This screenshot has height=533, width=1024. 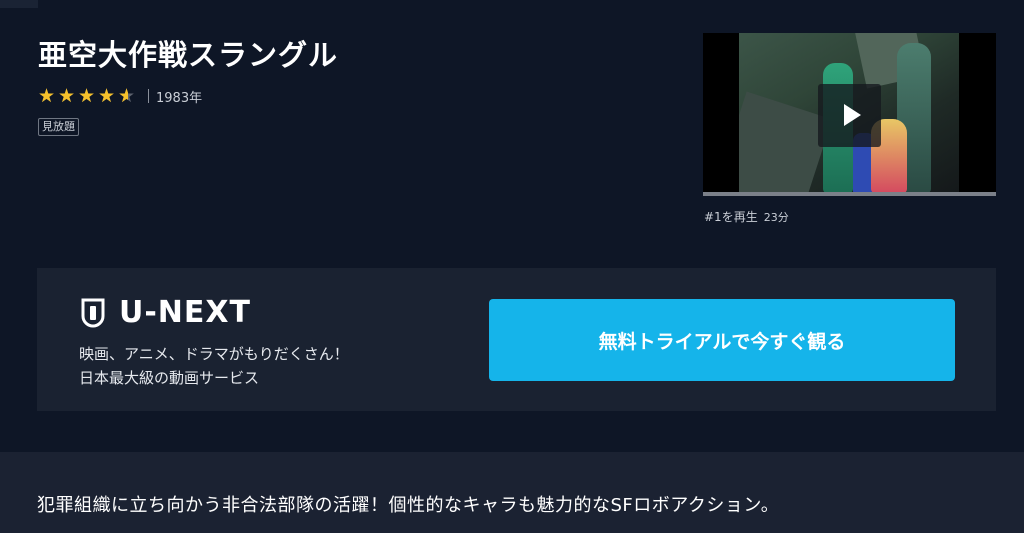 I want to click on play-icon, so click(x=852, y=115).